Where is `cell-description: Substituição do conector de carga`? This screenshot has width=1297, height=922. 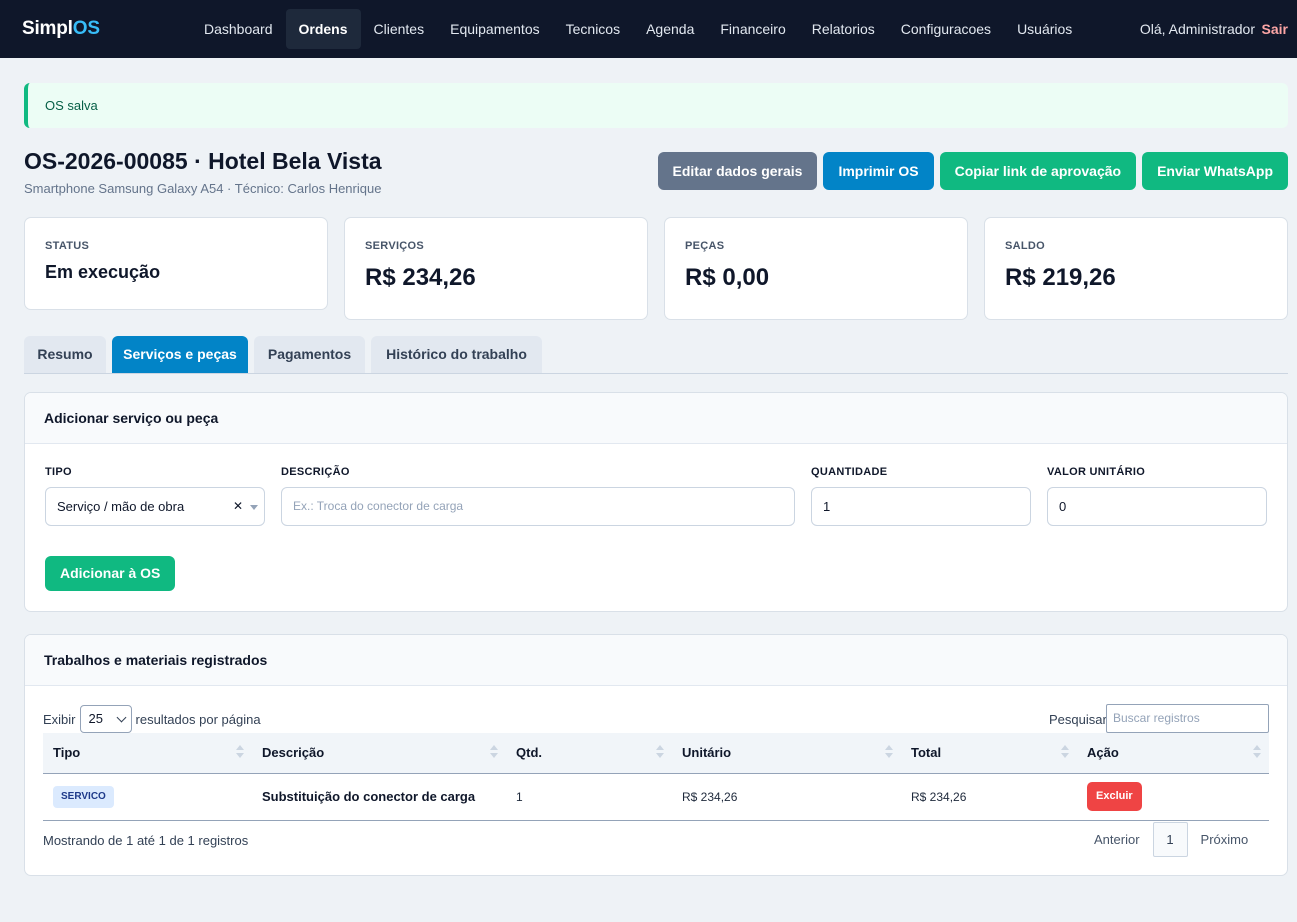 cell-description: Substituição do conector de carga is located at coordinates (369, 796).